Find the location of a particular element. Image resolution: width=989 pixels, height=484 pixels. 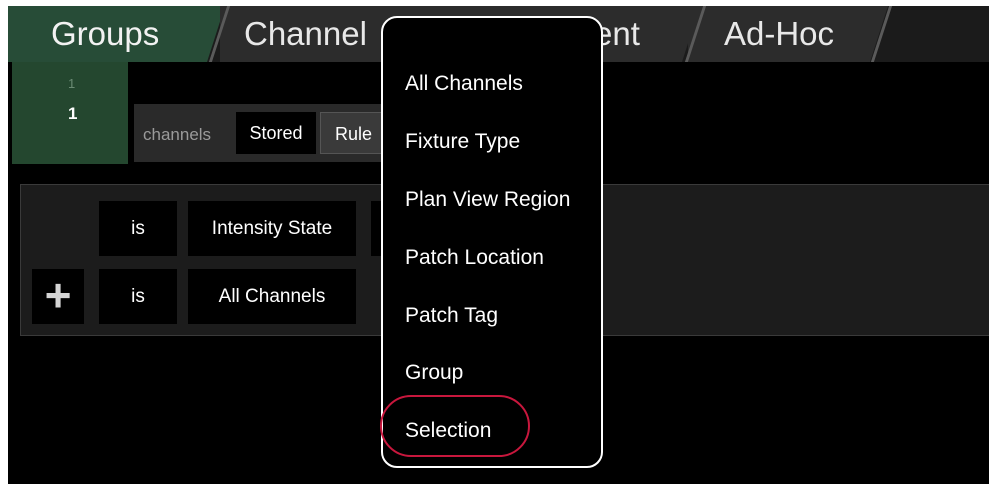

channels-mode-row: channels Stored Rule is located at coordinates (272, 133).